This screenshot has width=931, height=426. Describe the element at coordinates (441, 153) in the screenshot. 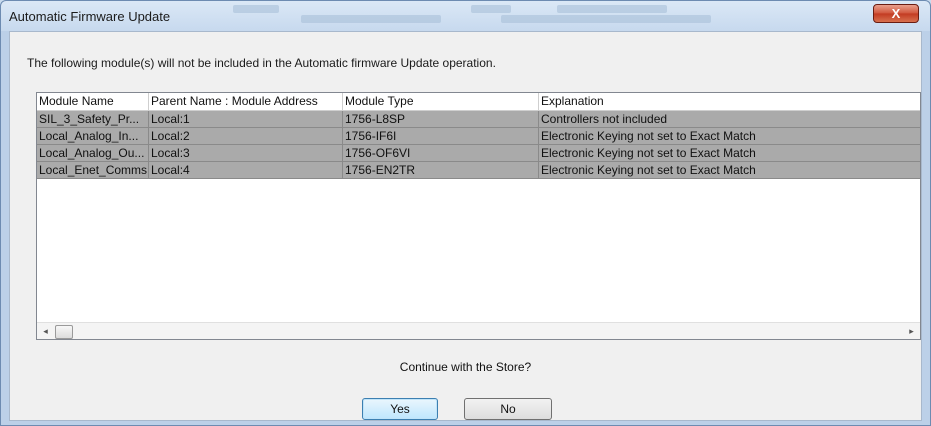

I see `module-type-cell: 1756-OF6VI` at that location.